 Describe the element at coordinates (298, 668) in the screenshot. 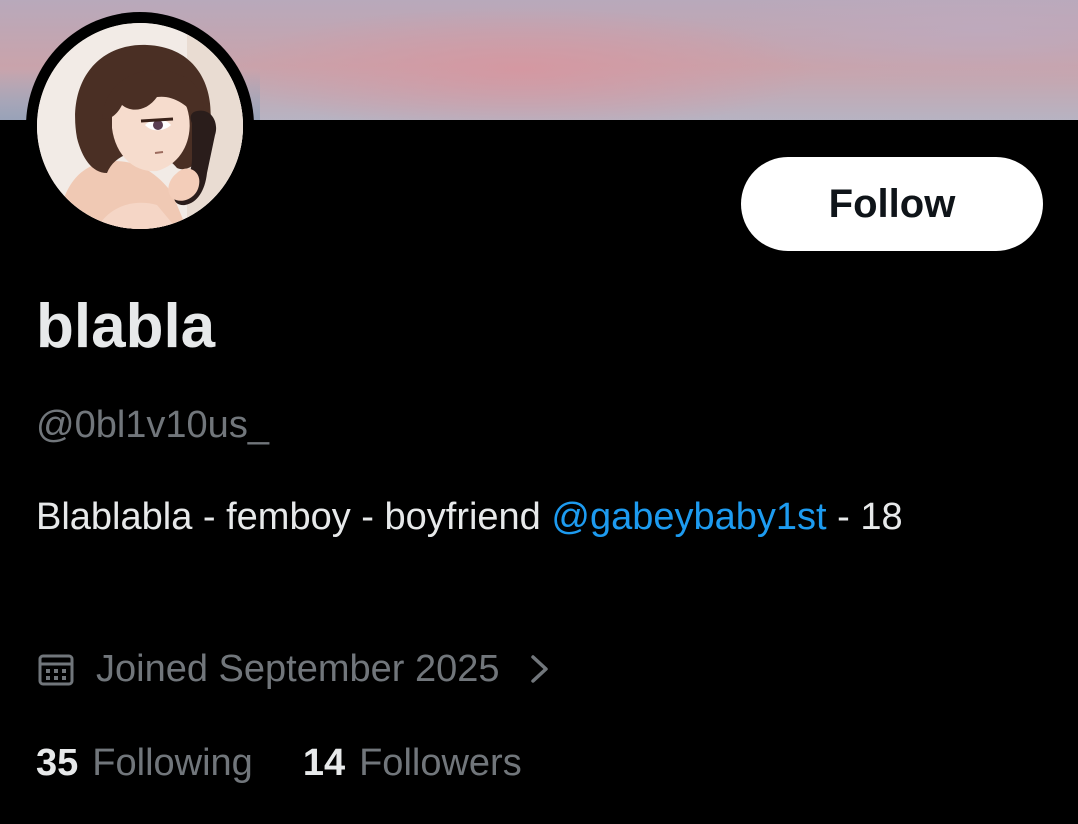

I see `joined-date-text: Joined September 2025` at that location.